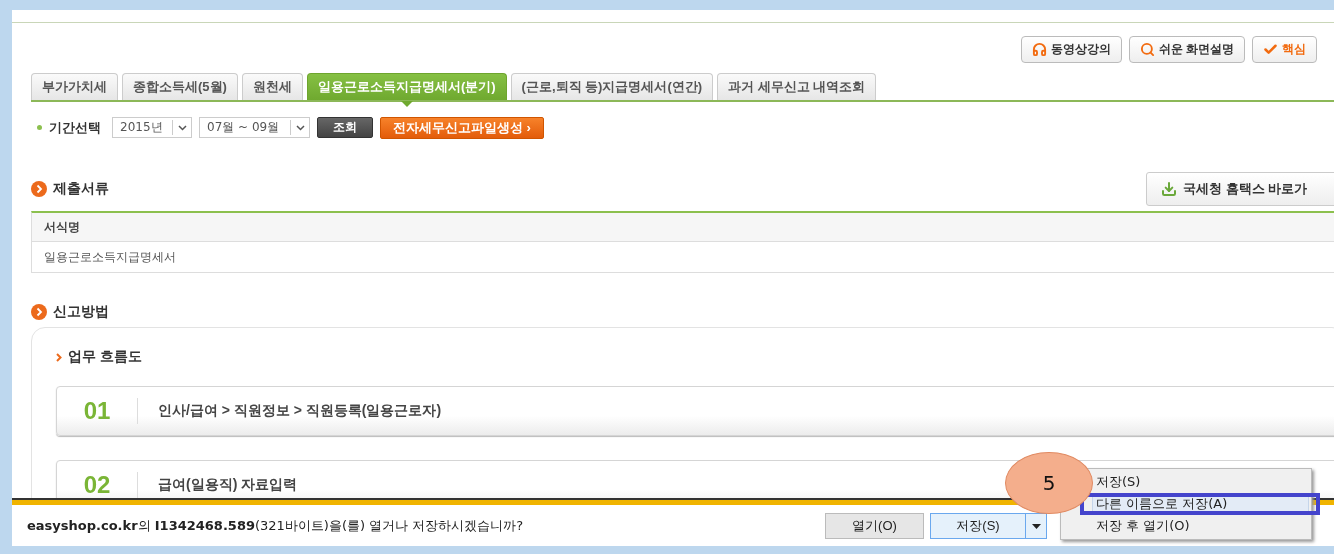 The image size is (1334, 554). I want to click on period-label: 기간선택, so click(75, 127).